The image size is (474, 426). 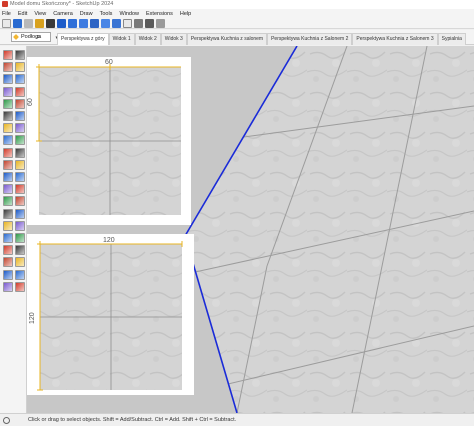 What do you see at coordinates (8, 177) in the screenshot?
I see `axes-icon` at bounding box center [8, 177].